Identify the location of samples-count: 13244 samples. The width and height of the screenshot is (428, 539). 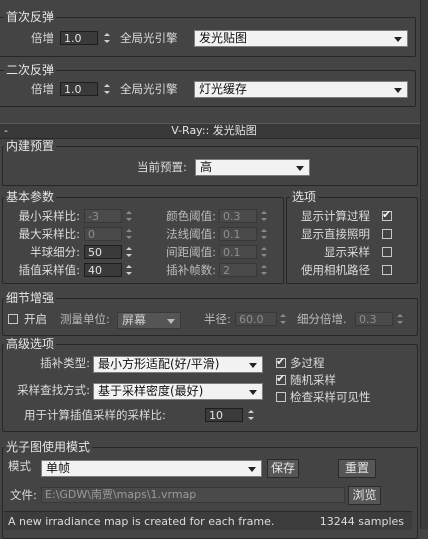
(361, 521).